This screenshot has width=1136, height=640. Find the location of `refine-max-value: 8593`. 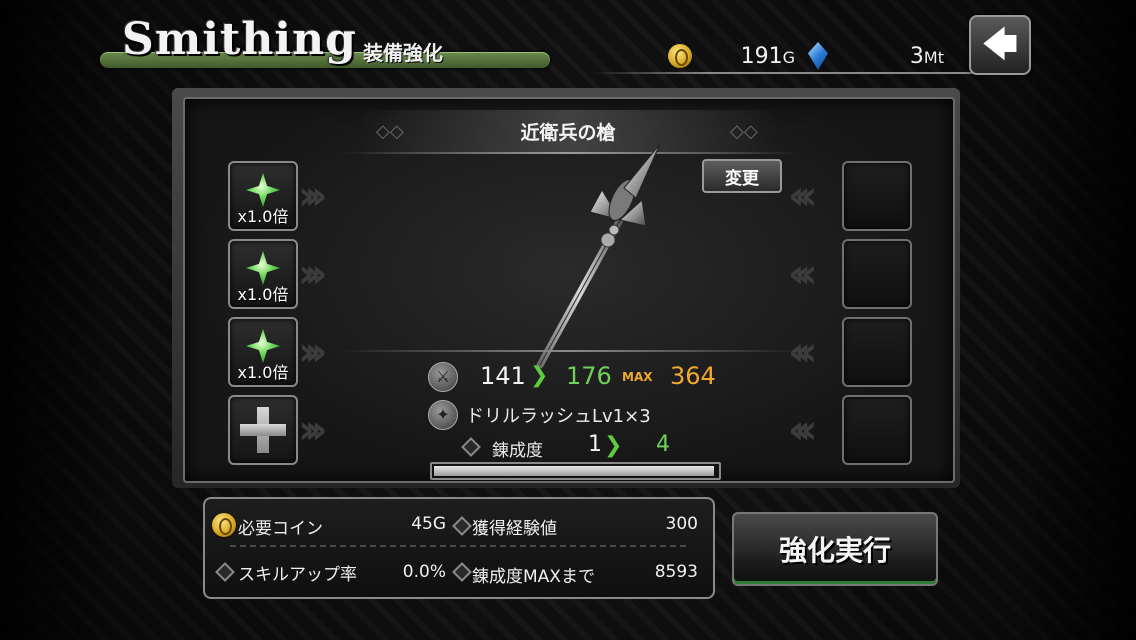

refine-max-value: 8593 is located at coordinates (676, 572).